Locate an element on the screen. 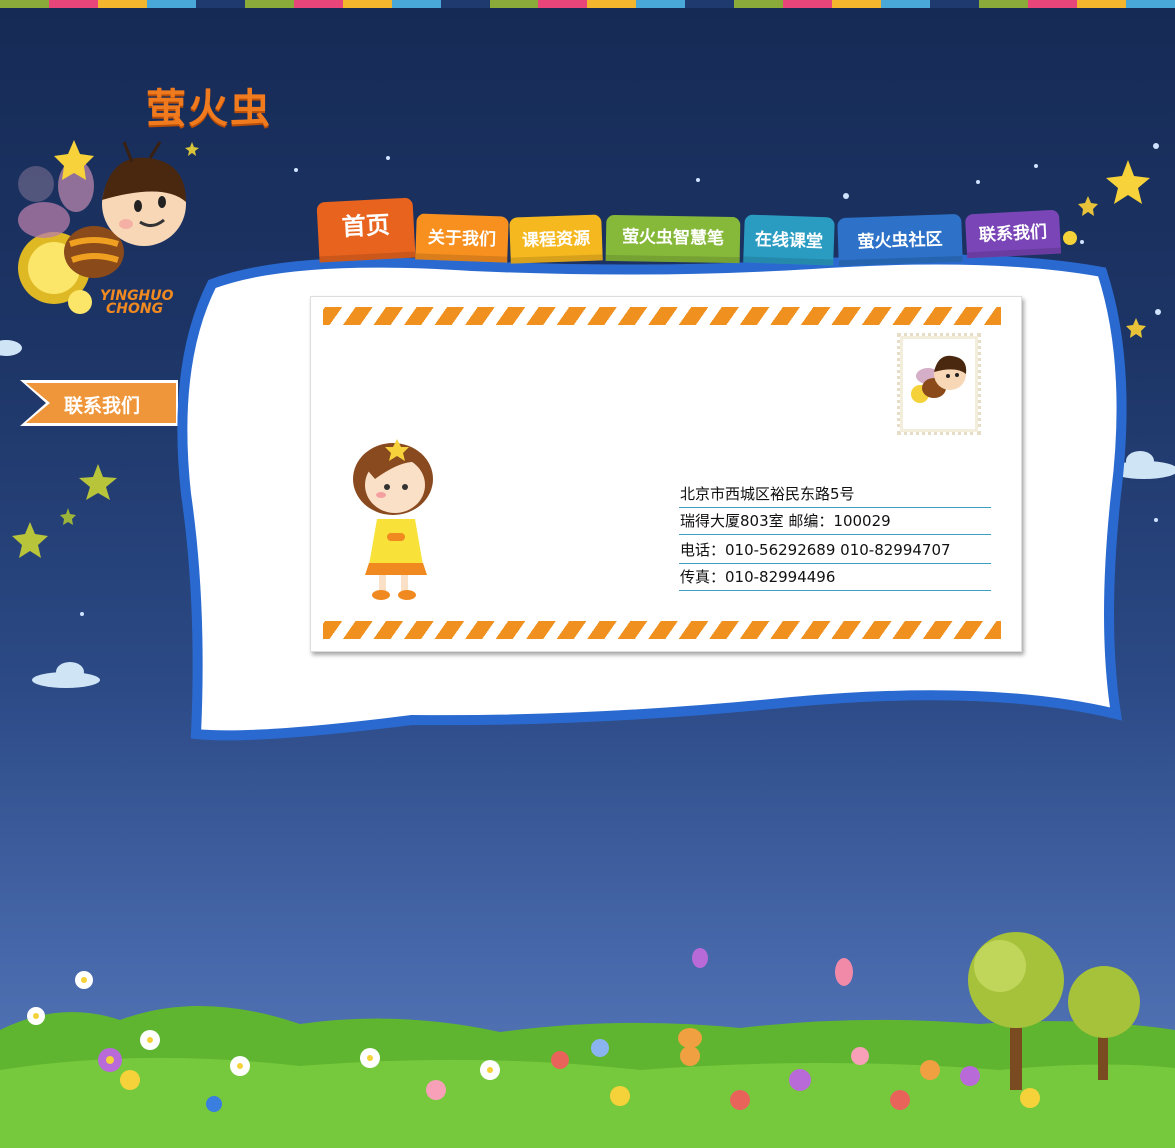  tab-courses: 课程资源 is located at coordinates (556, 239).